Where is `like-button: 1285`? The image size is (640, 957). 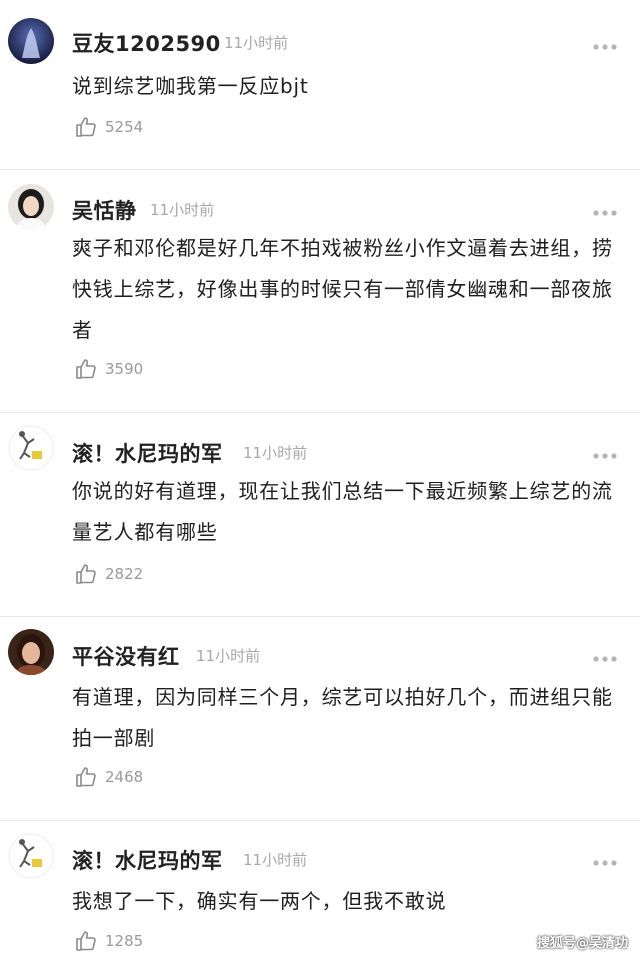
like-button: 1285 is located at coordinates (117, 942).